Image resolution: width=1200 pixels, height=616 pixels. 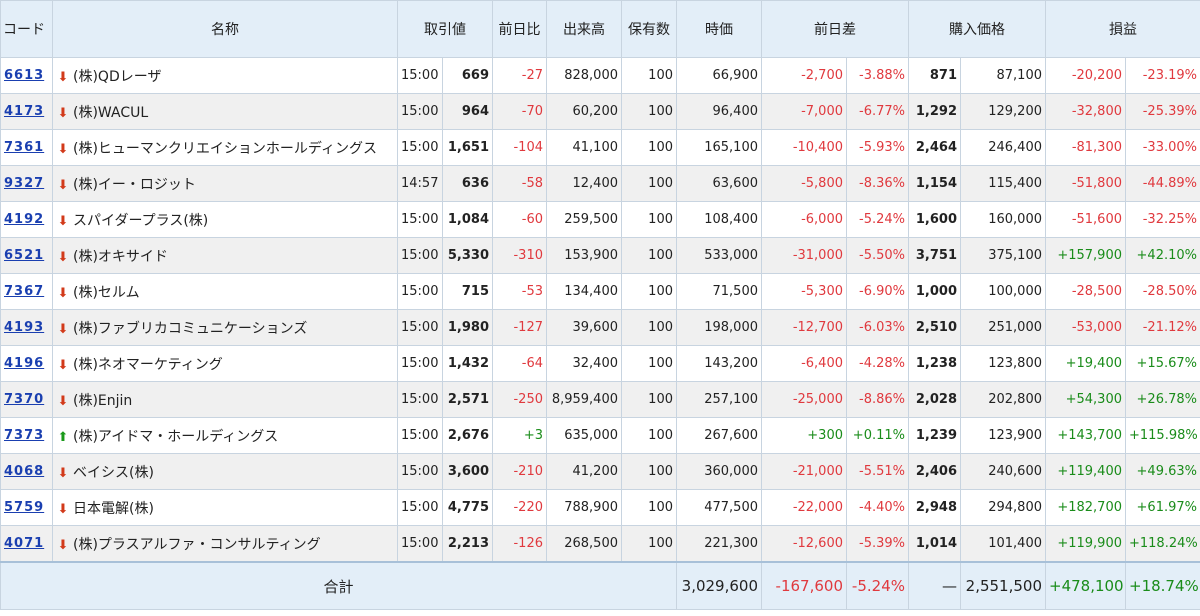 I want to click on stock-code-link: 4196, so click(x=24, y=363).